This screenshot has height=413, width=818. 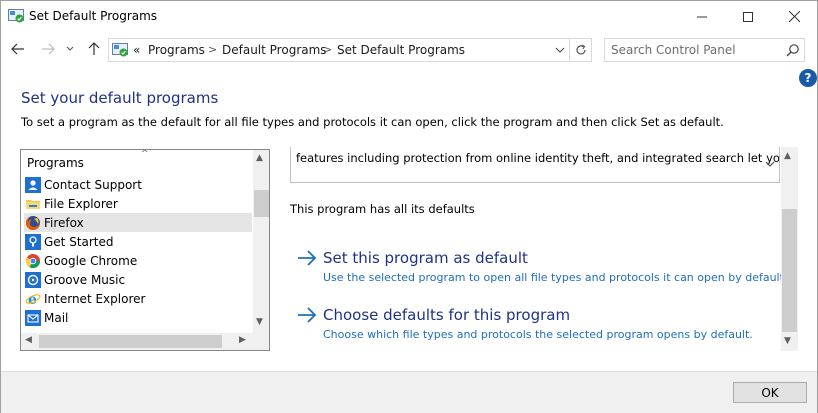 What do you see at coordinates (261, 241) in the screenshot?
I see `programs-vertical-scrollbar: ▲ ▼` at bounding box center [261, 241].